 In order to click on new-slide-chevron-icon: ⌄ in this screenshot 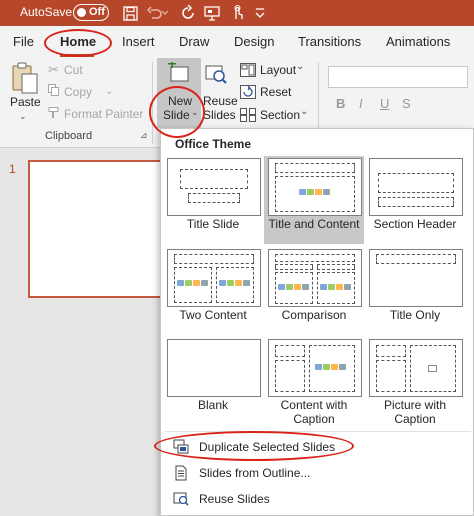, I will do `click(195, 112)`.